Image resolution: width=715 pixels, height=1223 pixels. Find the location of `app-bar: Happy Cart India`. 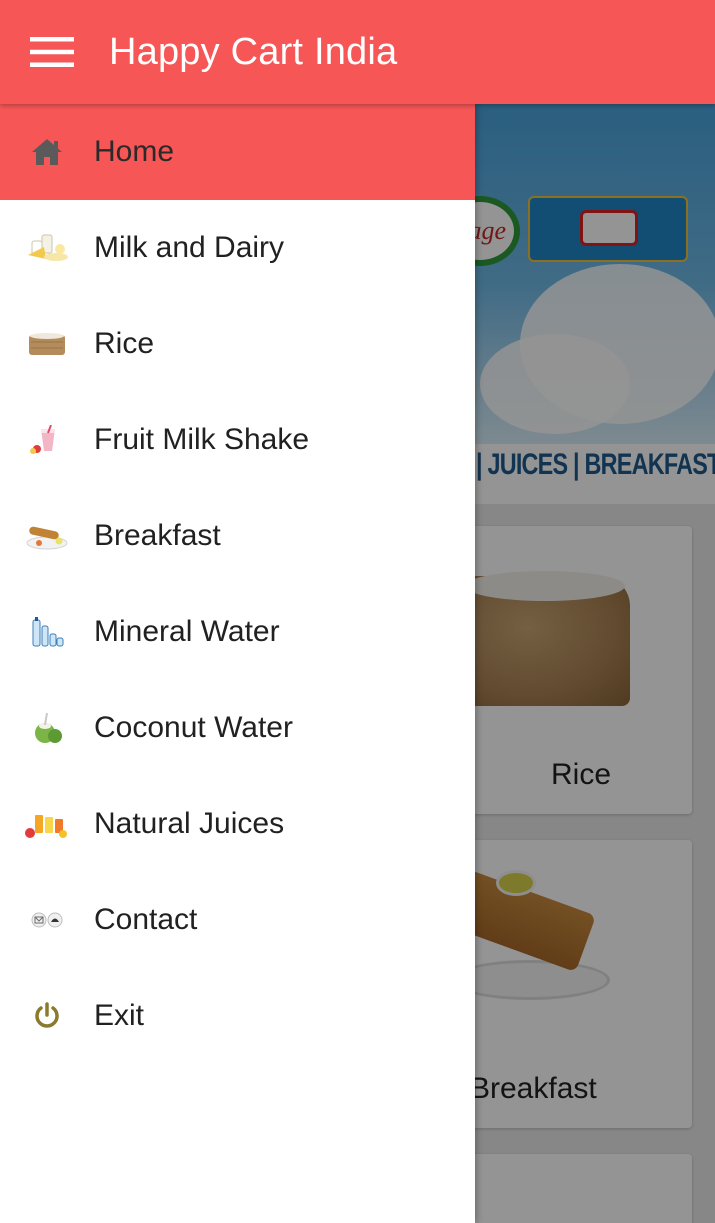

app-bar: Happy Cart India is located at coordinates (357, 52).